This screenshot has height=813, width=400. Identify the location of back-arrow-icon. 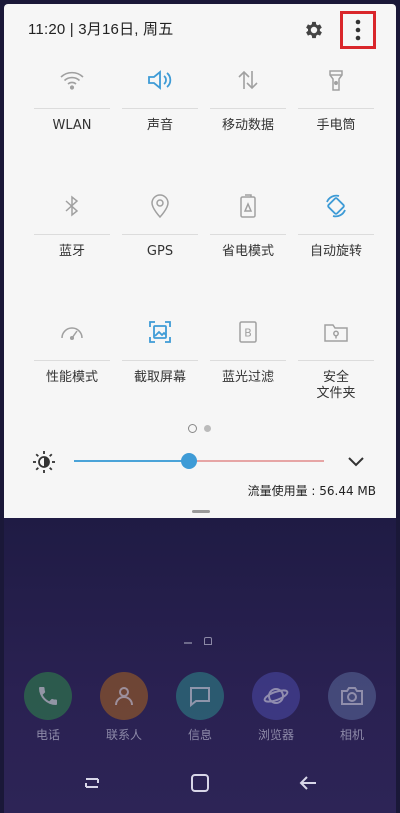
(307, 783).